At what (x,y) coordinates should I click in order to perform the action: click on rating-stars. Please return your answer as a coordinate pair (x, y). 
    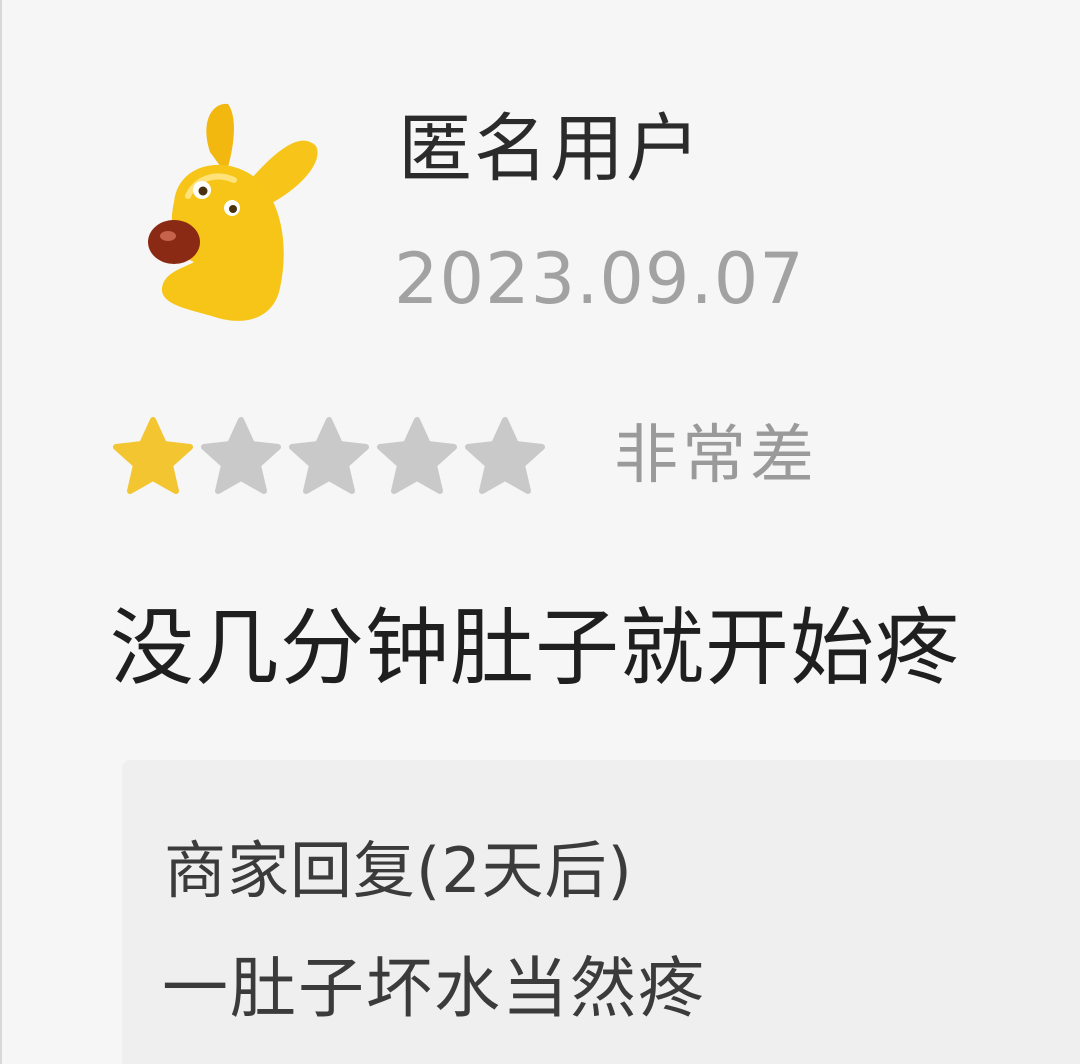
    Looking at the image, I should click on (329, 456).